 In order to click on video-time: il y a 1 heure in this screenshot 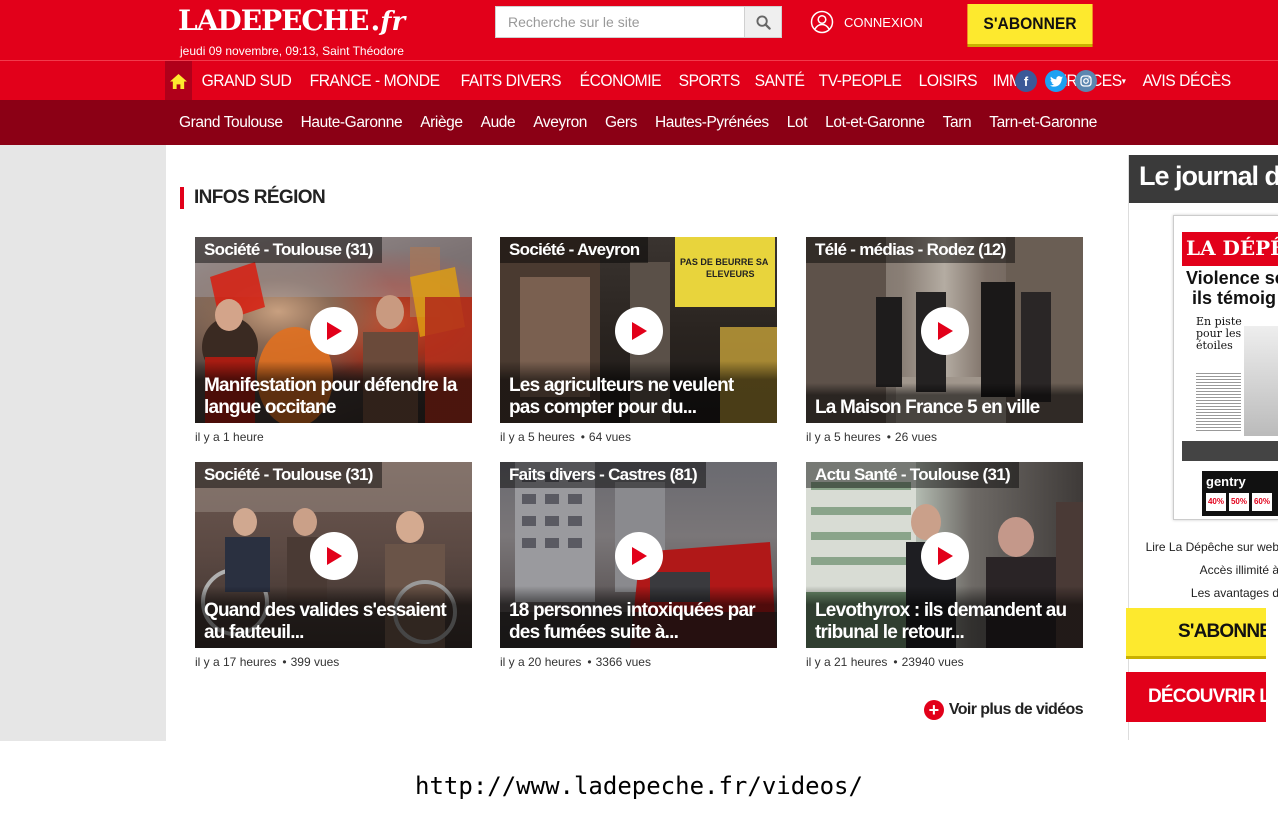, I will do `click(229, 437)`.